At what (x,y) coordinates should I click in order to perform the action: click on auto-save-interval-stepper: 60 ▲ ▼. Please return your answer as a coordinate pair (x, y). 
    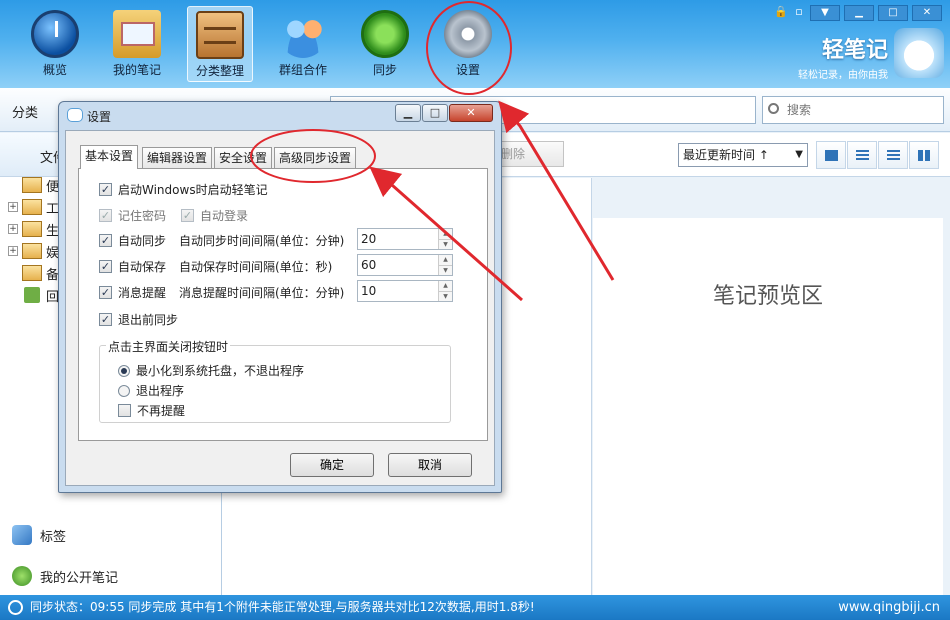
    Looking at the image, I should click on (405, 265).